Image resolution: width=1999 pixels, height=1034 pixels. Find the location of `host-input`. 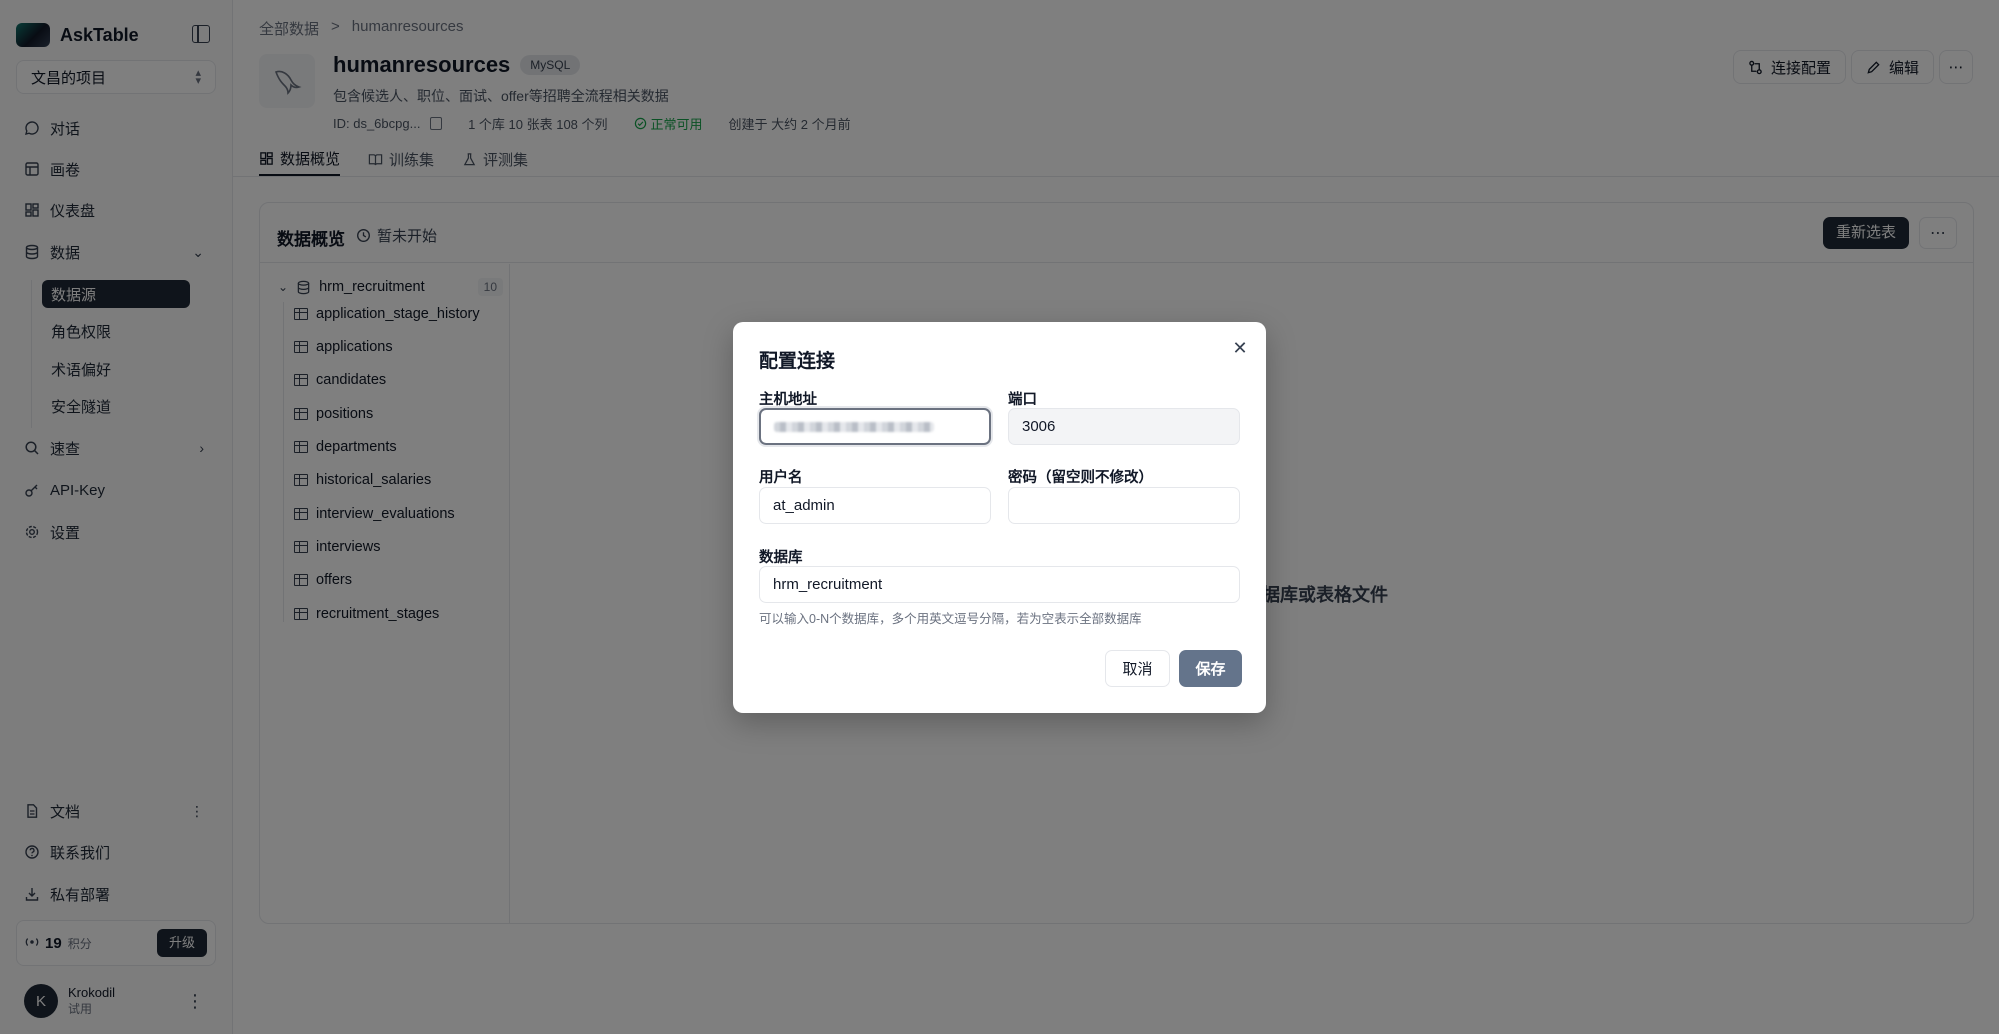

host-input is located at coordinates (875, 426).